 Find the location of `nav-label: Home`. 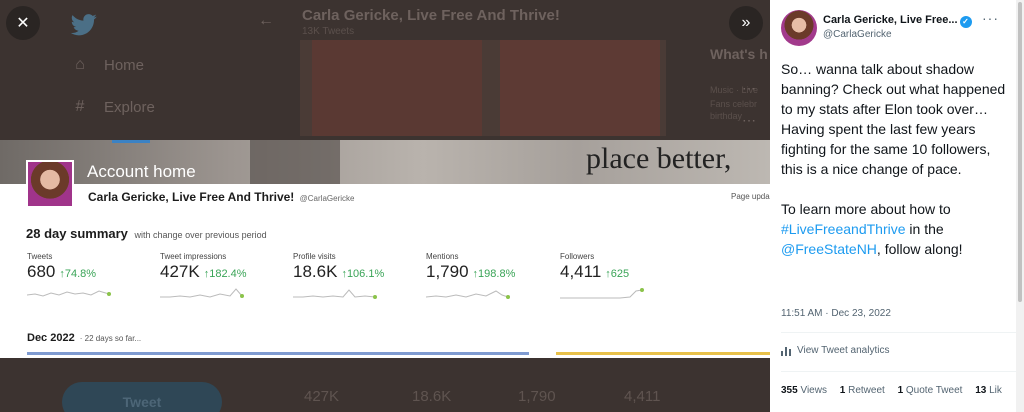

nav-label: Home is located at coordinates (124, 65).